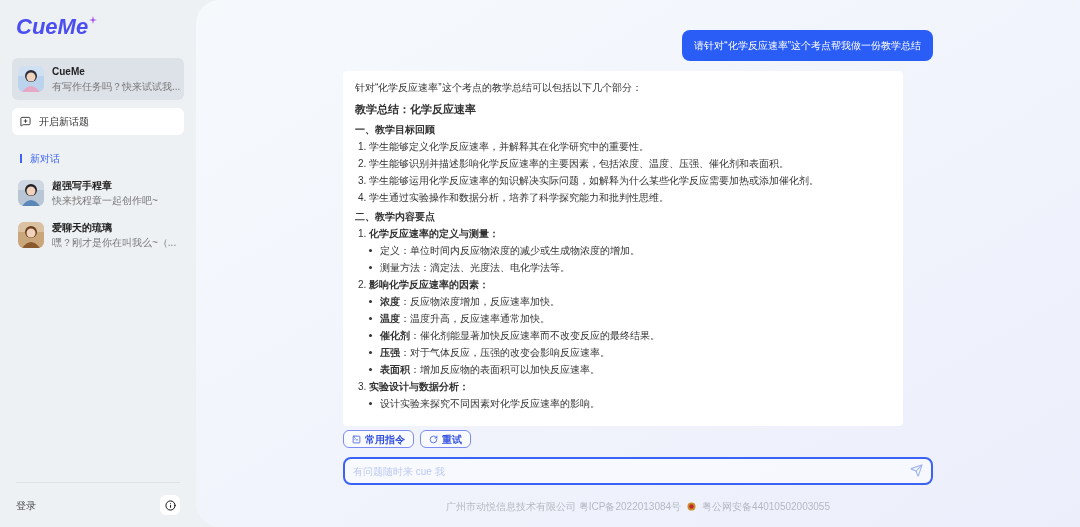 The image size is (1080, 527). What do you see at coordinates (495, 353) in the screenshot?
I see `list-item: 压强：对于气体反应，压强的改变会影响反应速率。` at bounding box center [495, 353].